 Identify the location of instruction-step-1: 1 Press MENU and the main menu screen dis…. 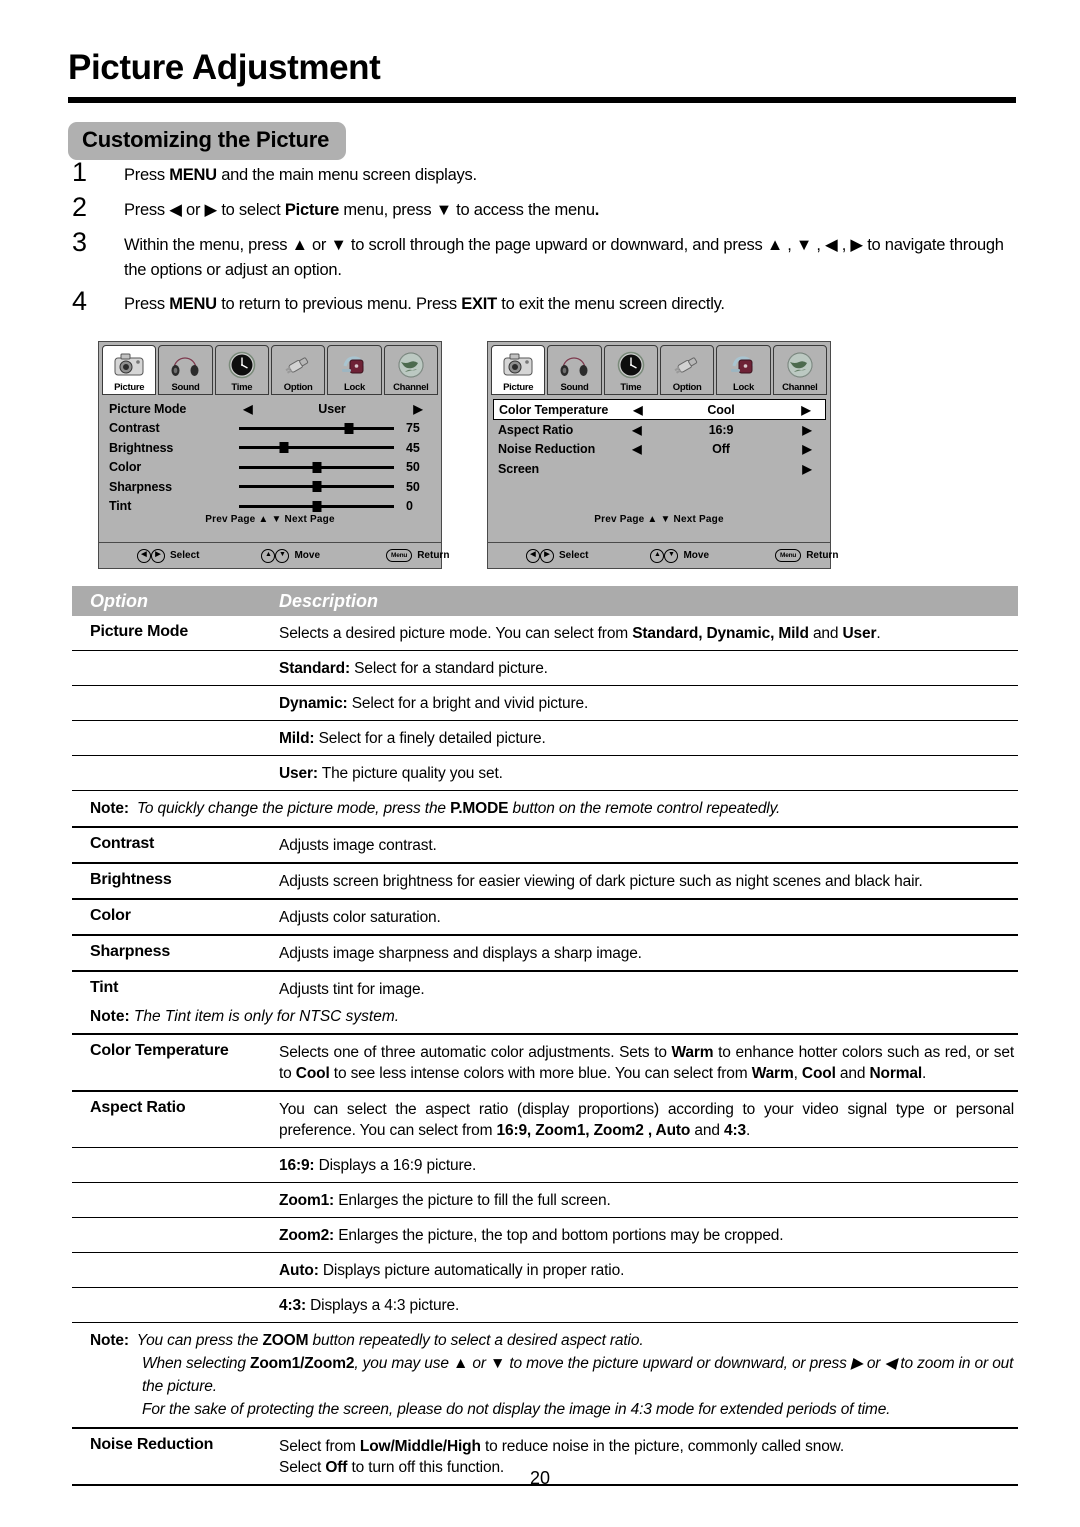
(547, 173).